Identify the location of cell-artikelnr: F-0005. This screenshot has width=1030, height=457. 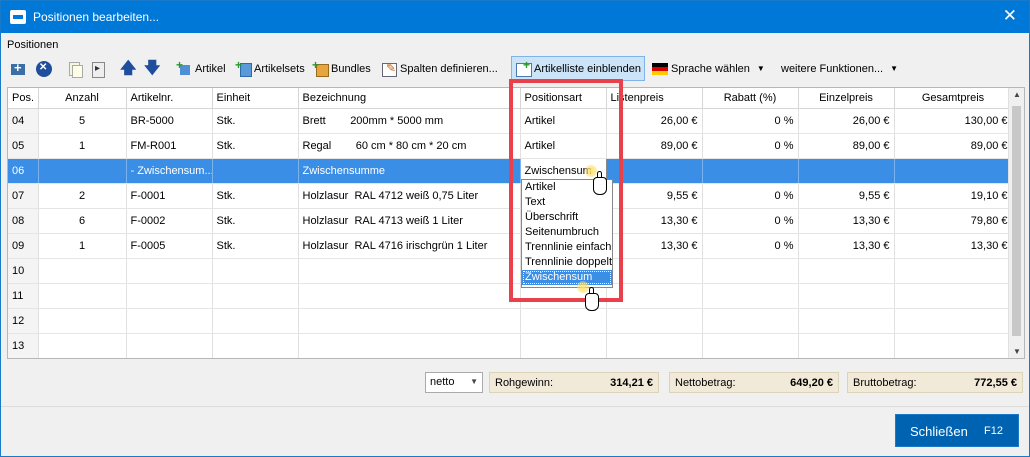
(169, 246).